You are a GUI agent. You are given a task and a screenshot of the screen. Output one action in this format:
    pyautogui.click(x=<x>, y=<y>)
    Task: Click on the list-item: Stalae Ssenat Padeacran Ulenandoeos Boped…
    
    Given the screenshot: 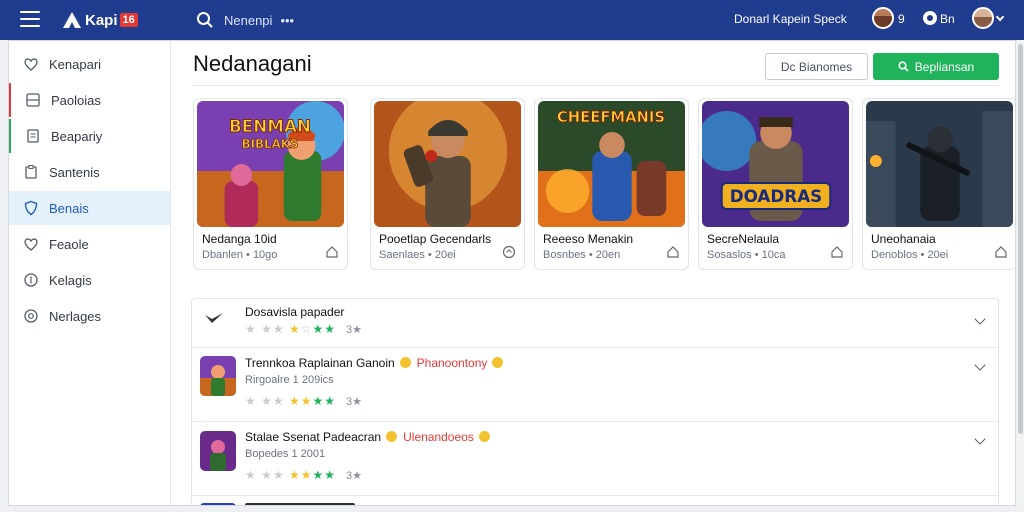 What is the action you would take?
    pyautogui.click(x=595, y=459)
    